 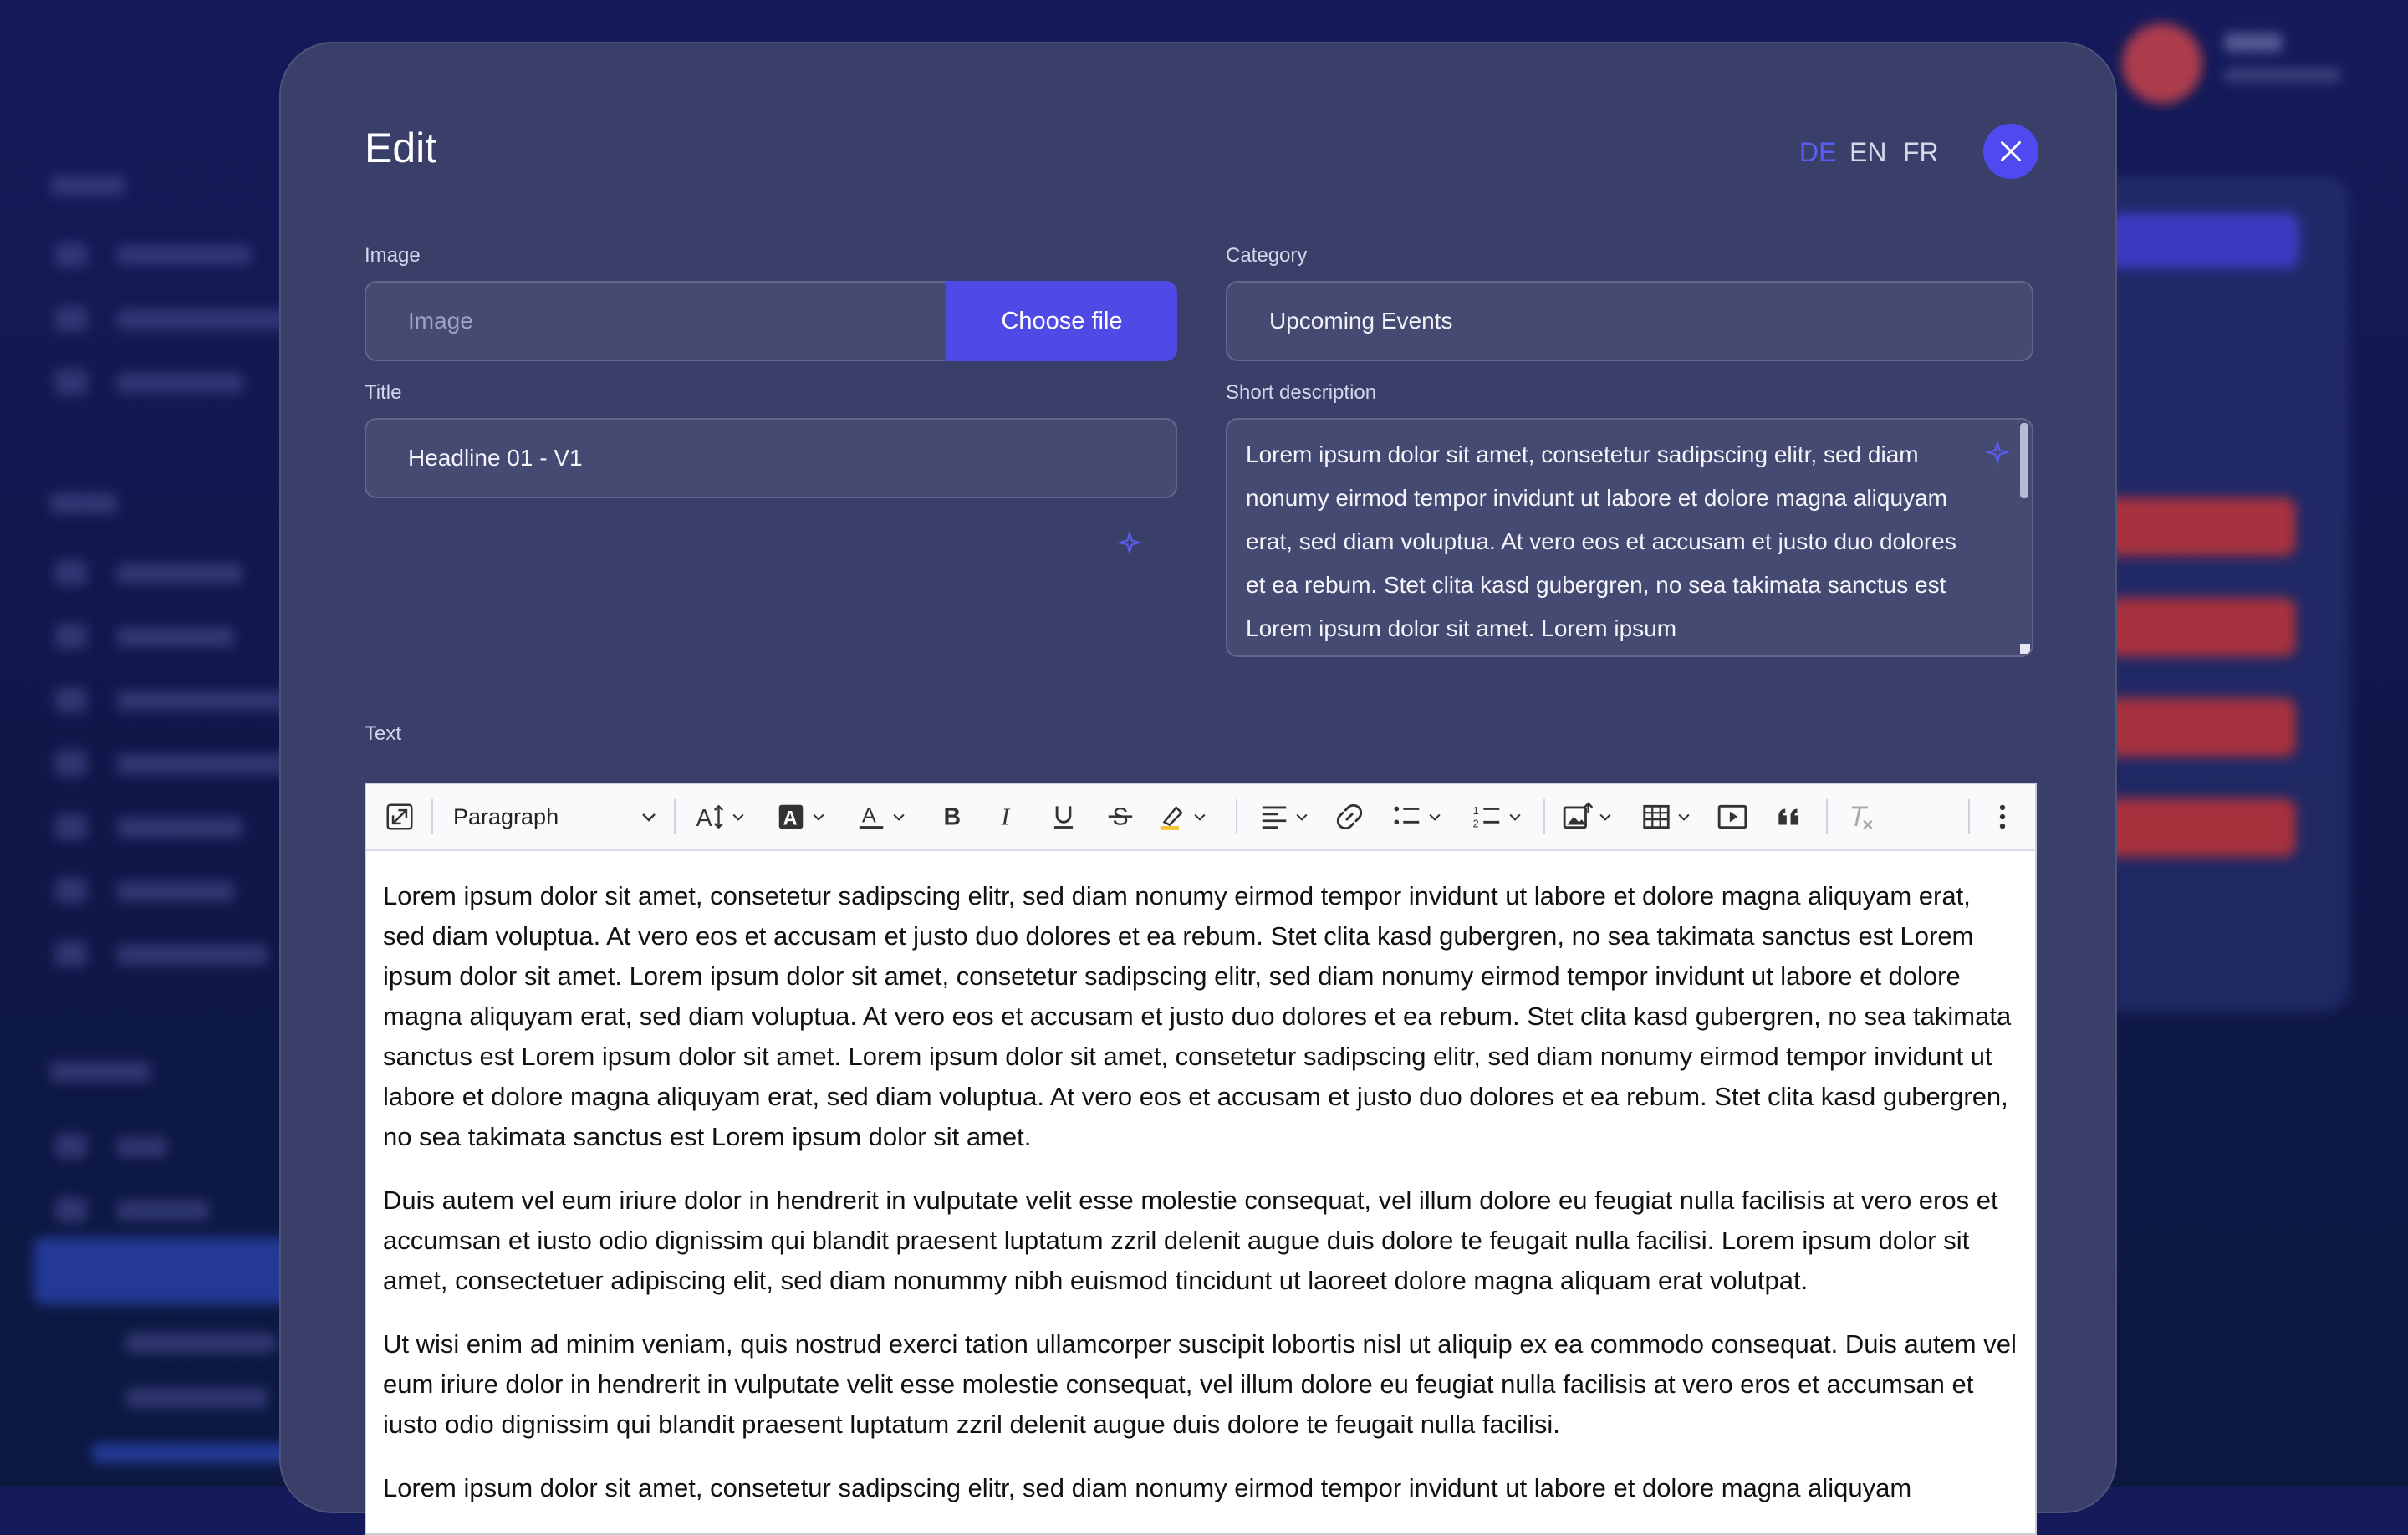 What do you see at coordinates (1868, 152) in the screenshot?
I see `language-tab-en: EN` at bounding box center [1868, 152].